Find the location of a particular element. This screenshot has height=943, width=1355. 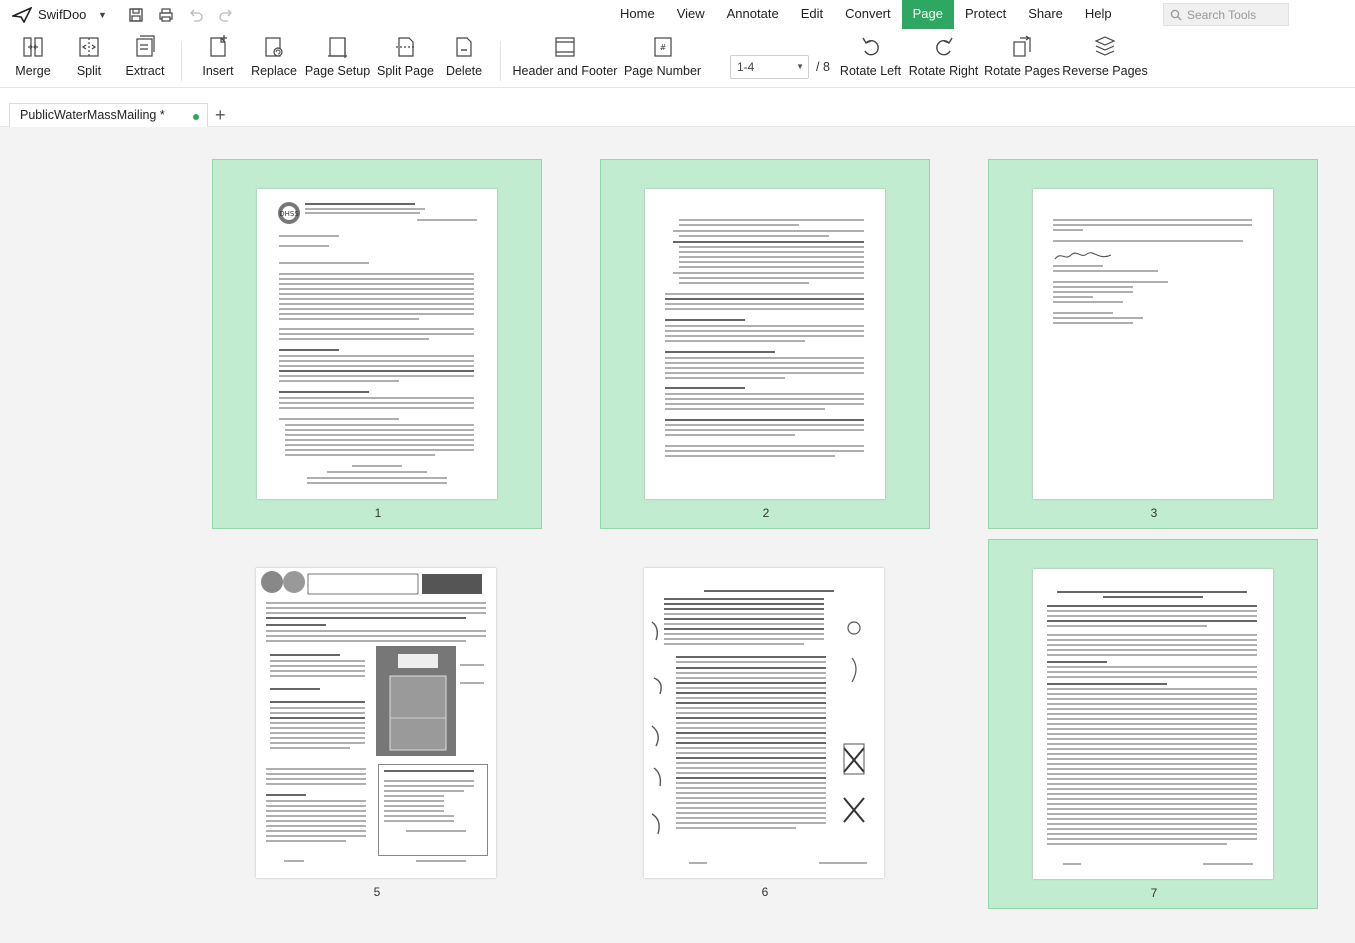

split-page-icon is located at coordinates (405, 47).